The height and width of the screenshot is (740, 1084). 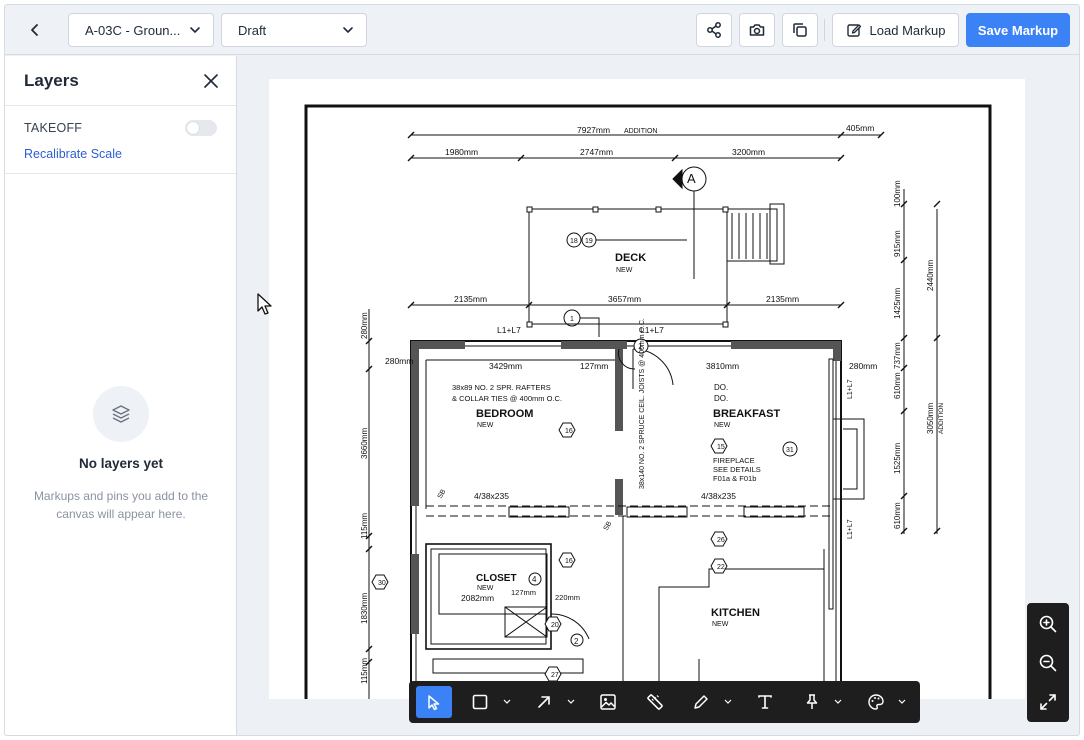 I want to click on tag-2: 2, so click(x=576, y=641).